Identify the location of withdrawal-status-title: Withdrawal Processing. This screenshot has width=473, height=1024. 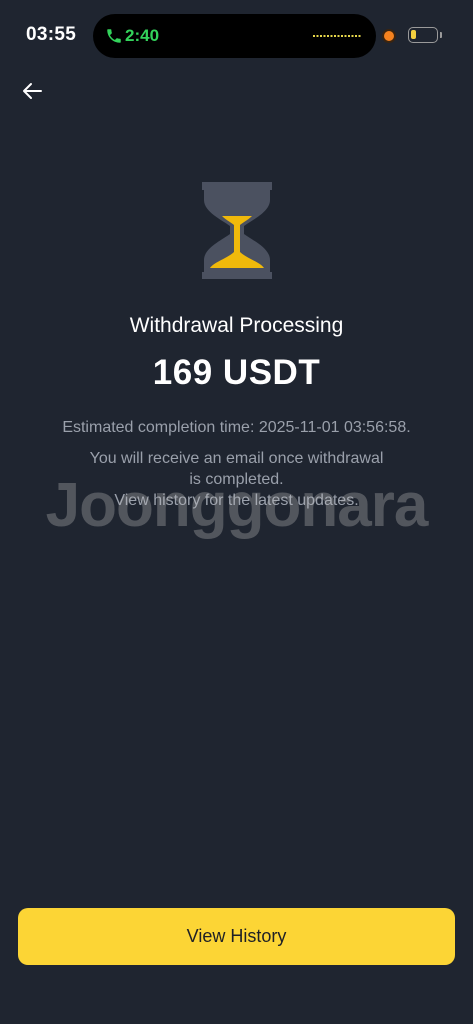
(236, 325).